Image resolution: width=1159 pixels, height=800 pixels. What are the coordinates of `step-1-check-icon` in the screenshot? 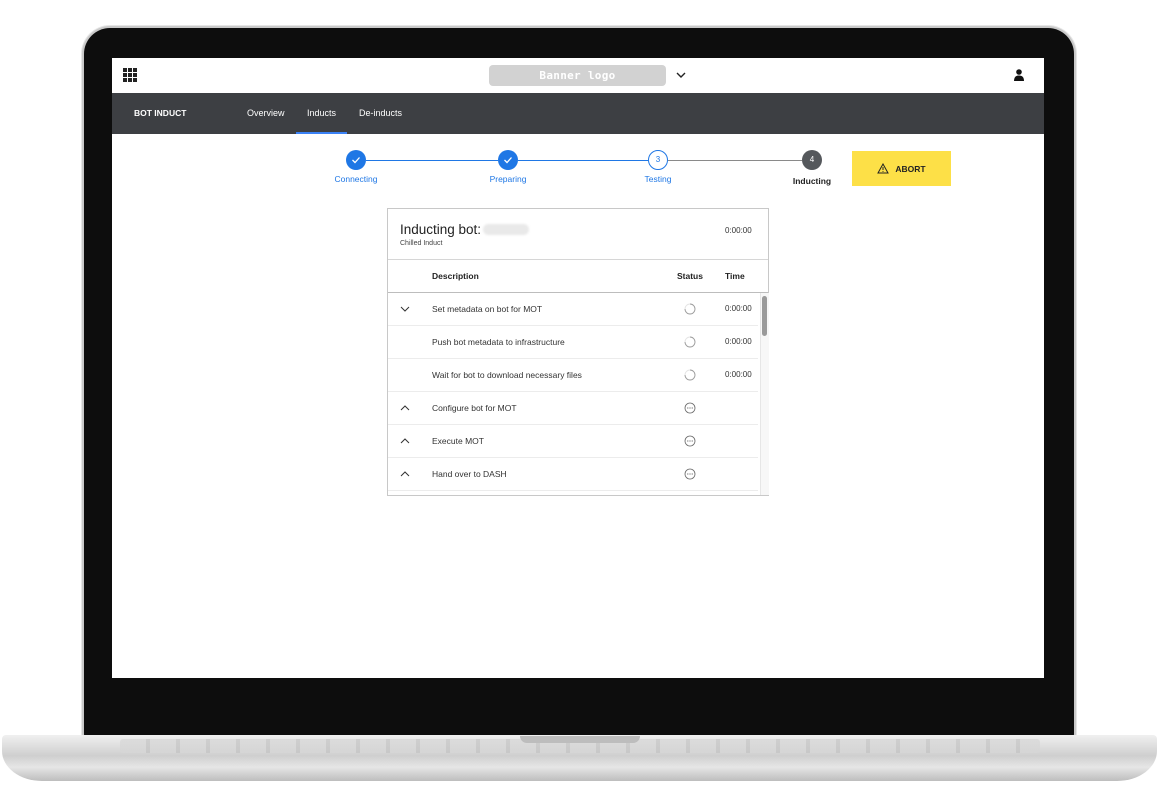 It's located at (356, 160).